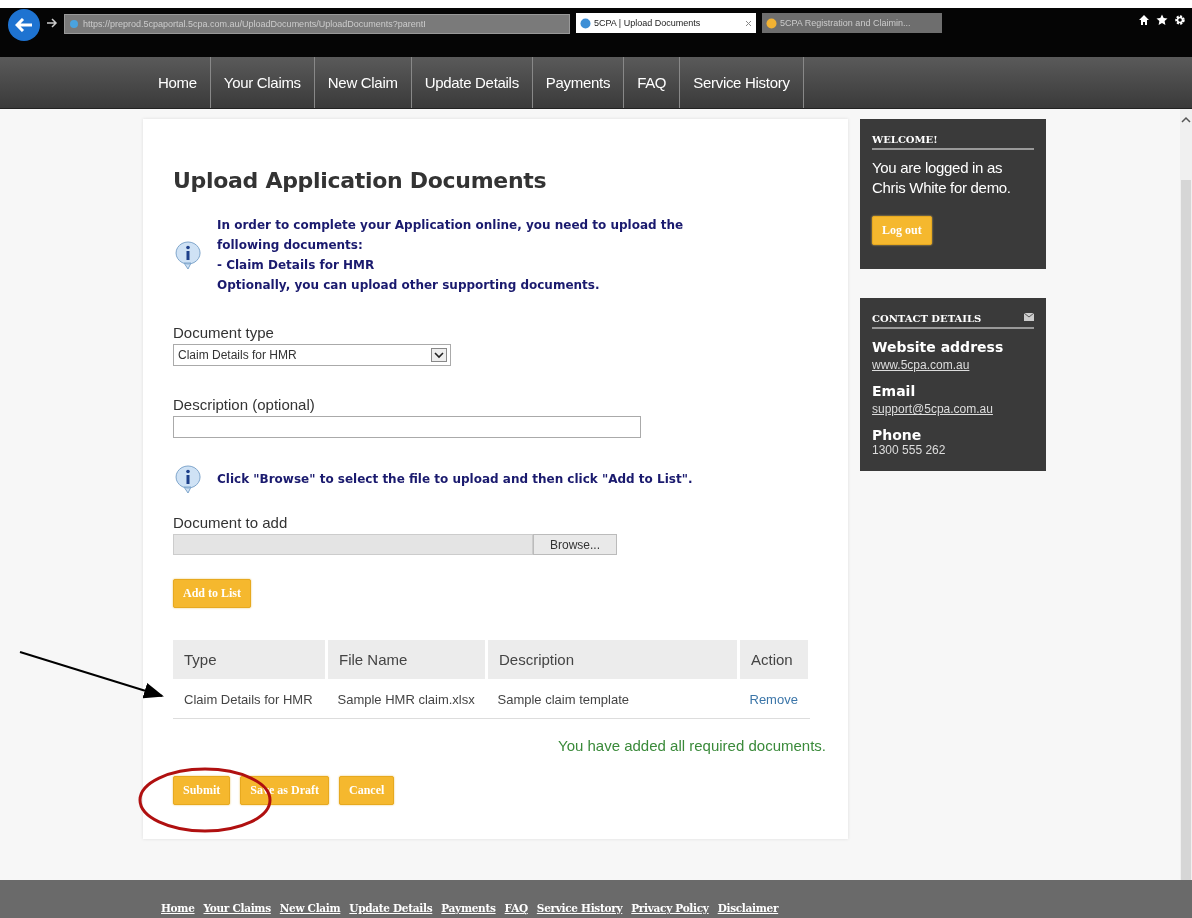 This screenshot has height=918, width=1192. Describe the element at coordinates (406, 660) in the screenshot. I see `column-header: File Name` at that location.